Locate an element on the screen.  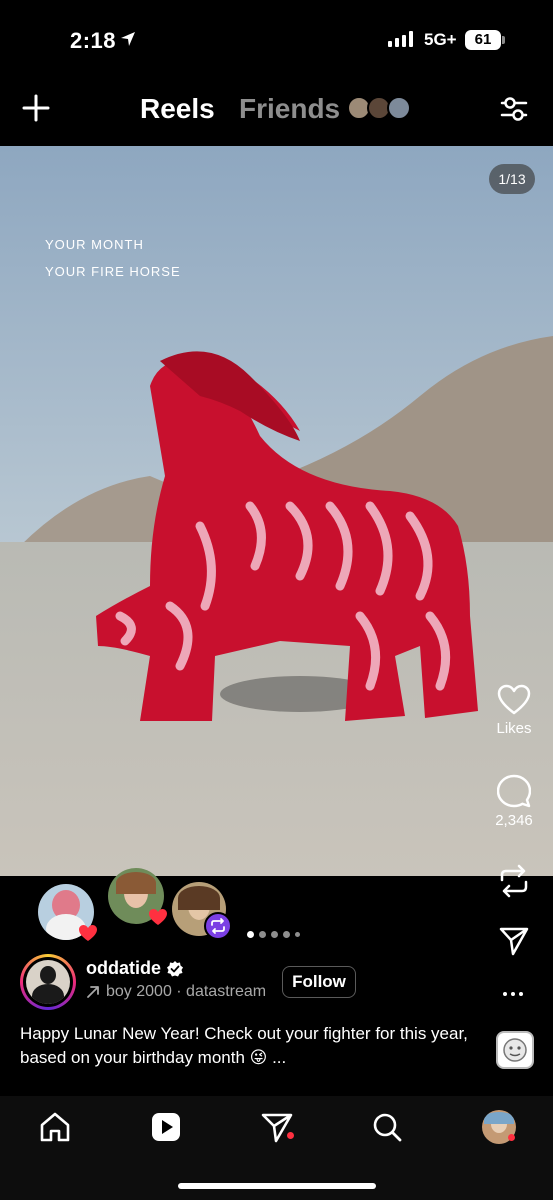
heart-icon is located at coordinates (514, 699).